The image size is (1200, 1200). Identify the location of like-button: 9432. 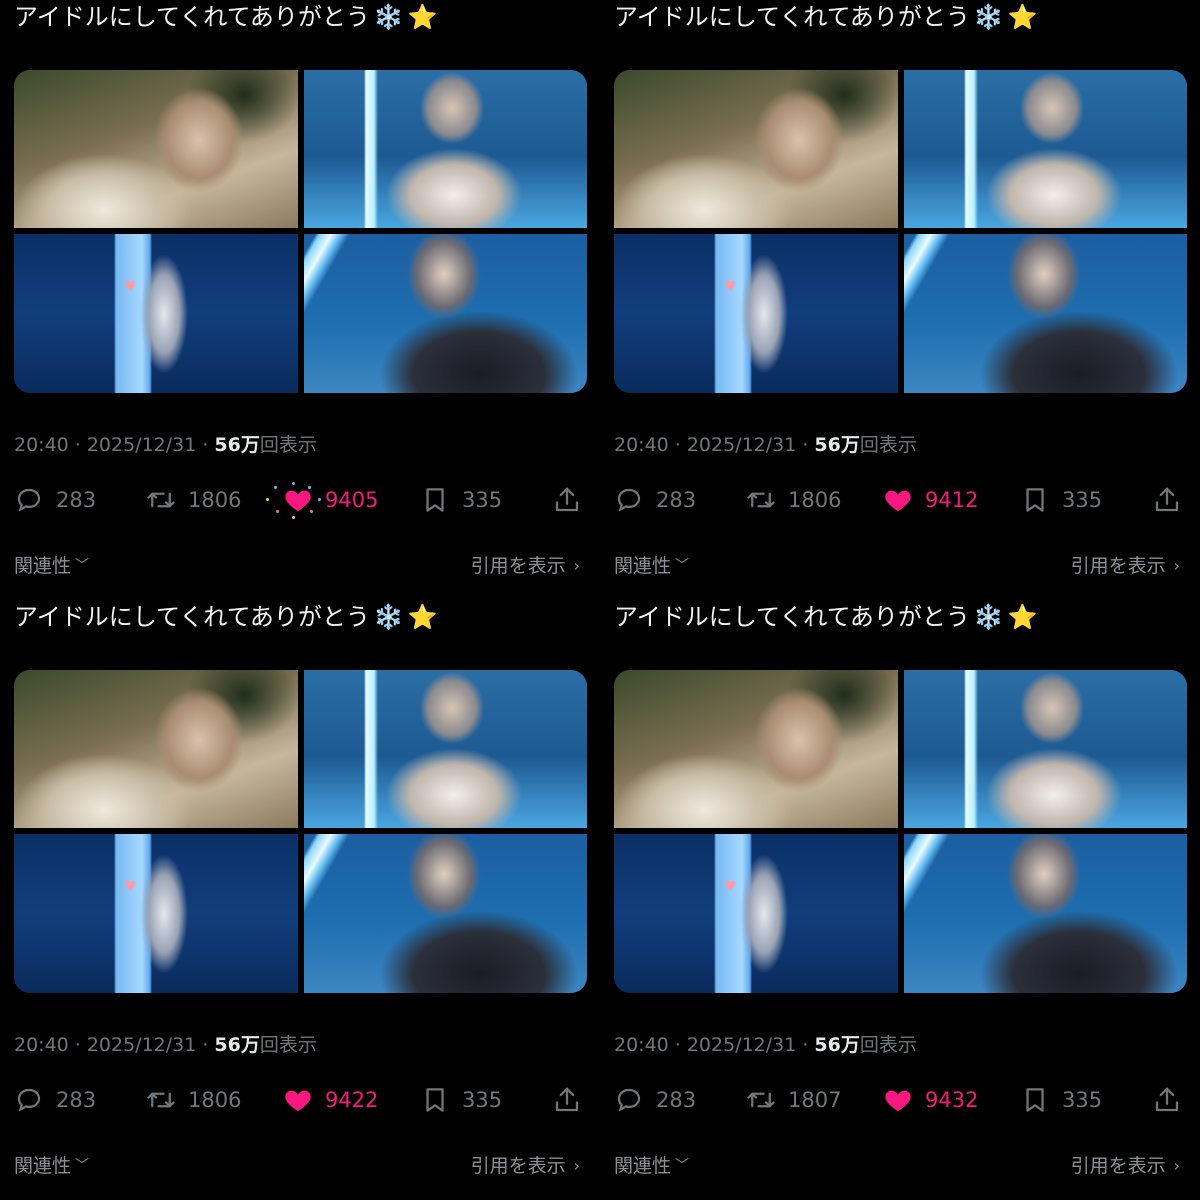
(930, 1100).